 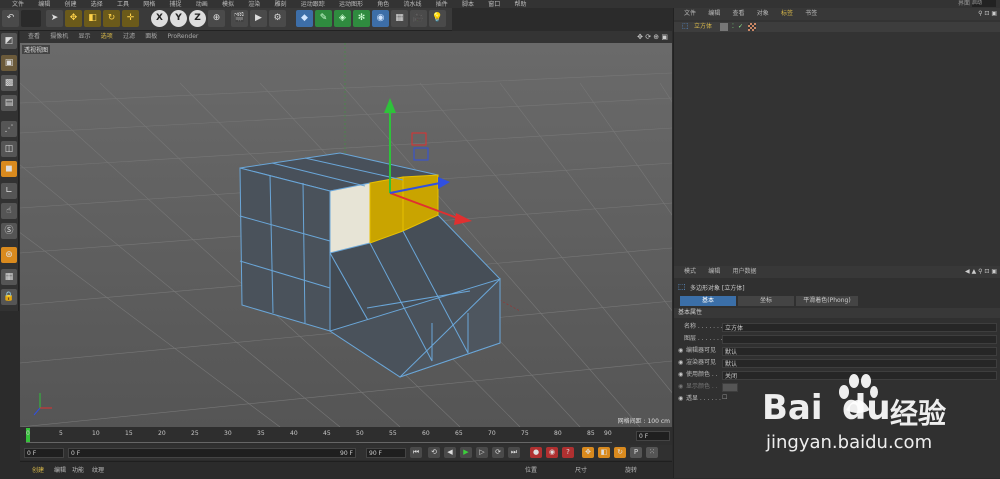 What do you see at coordinates (34, 37) in the screenshot?
I see `viewport-menu-view: 查看` at bounding box center [34, 37].